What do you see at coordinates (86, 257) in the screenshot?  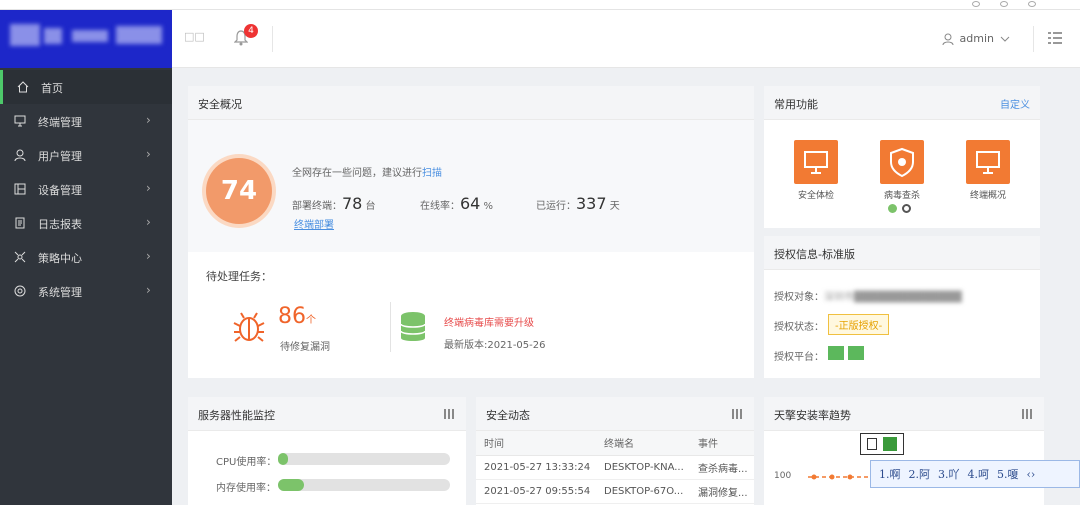 I see `sidebar-item-policy: 策略中心 ›` at bounding box center [86, 257].